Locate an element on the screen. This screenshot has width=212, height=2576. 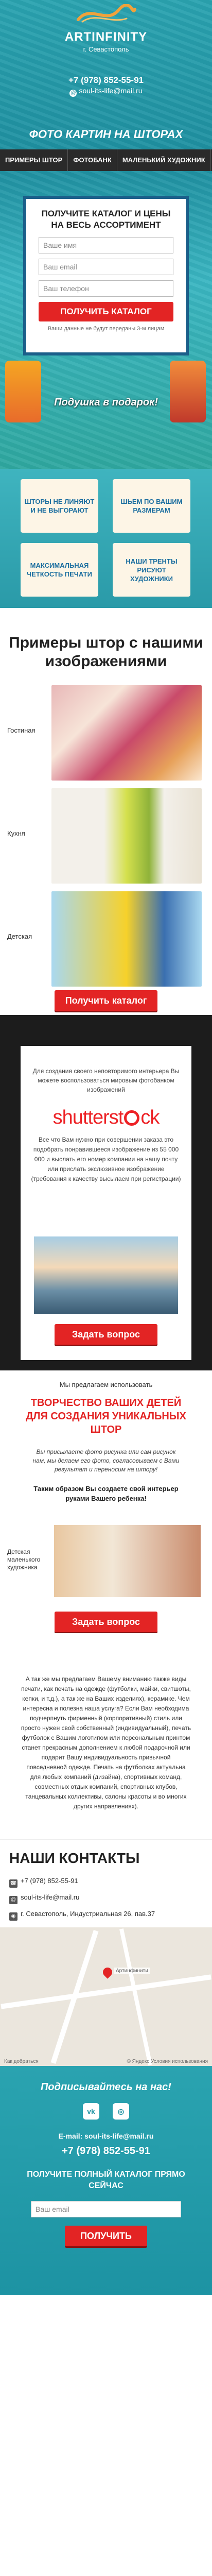
nav-item-little-artist: МАЛЕНЬКИЙ ХУДОЖНИК is located at coordinates (164, 160).